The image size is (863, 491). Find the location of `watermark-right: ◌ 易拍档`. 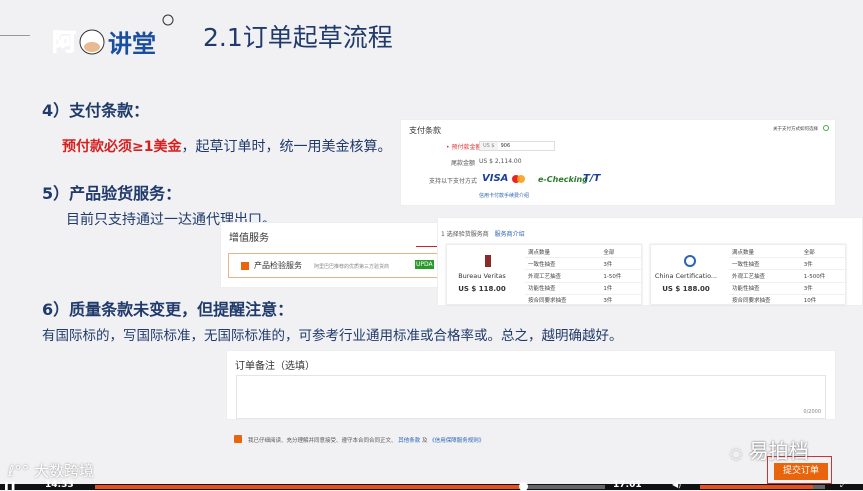

watermark-right: ◌ 易拍档 is located at coordinates (769, 451).